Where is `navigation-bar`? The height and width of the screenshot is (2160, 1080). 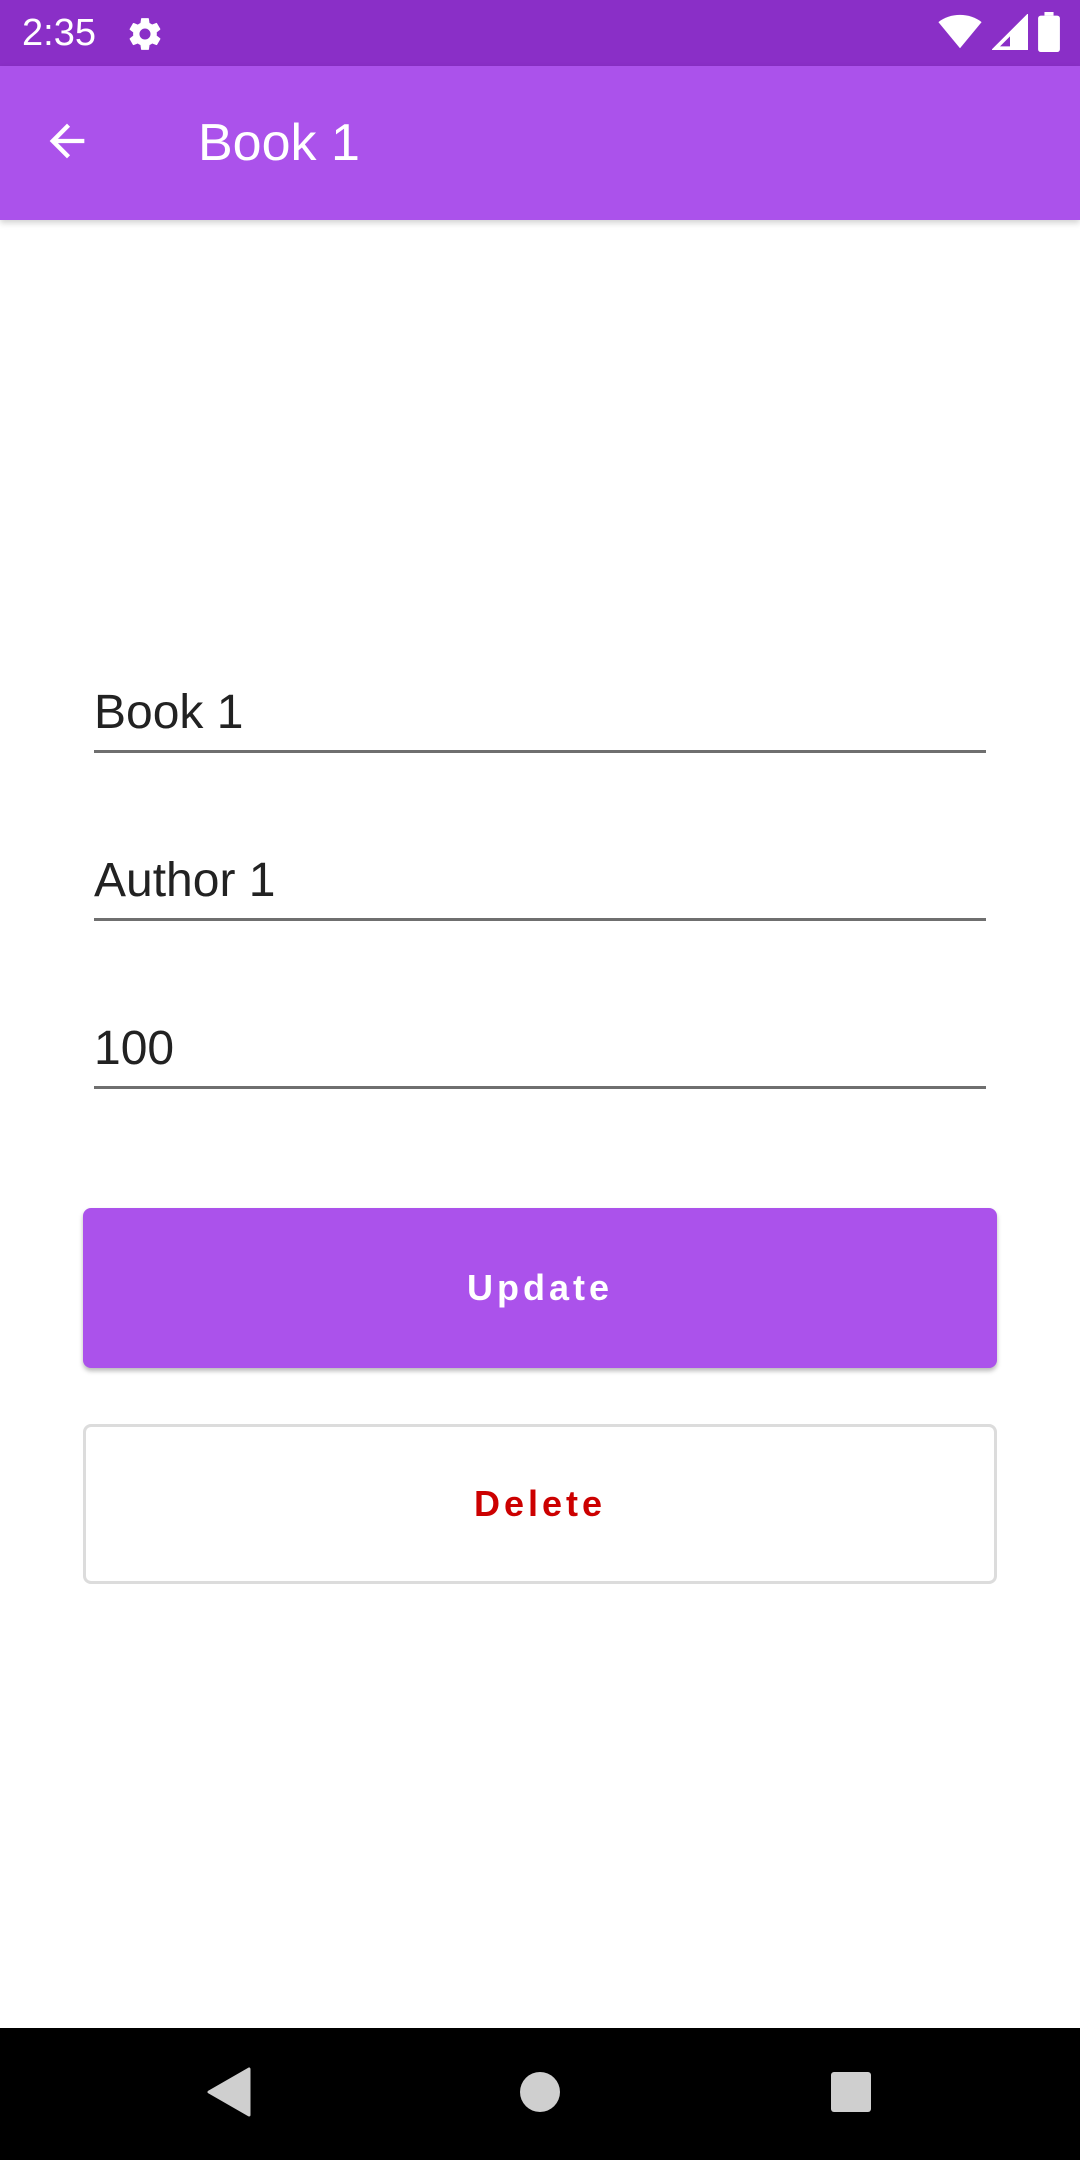
navigation-bar is located at coordinates (540, 2094).